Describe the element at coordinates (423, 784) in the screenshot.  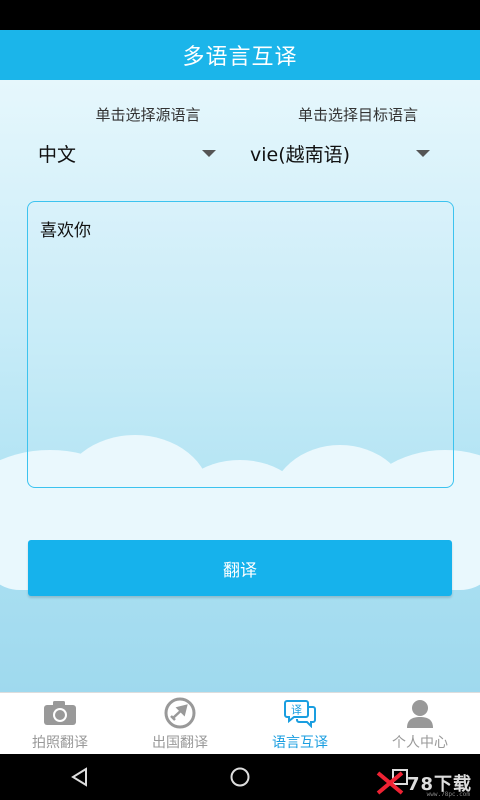
I see `watermark: 78下载 www.78pc.com` at that location.